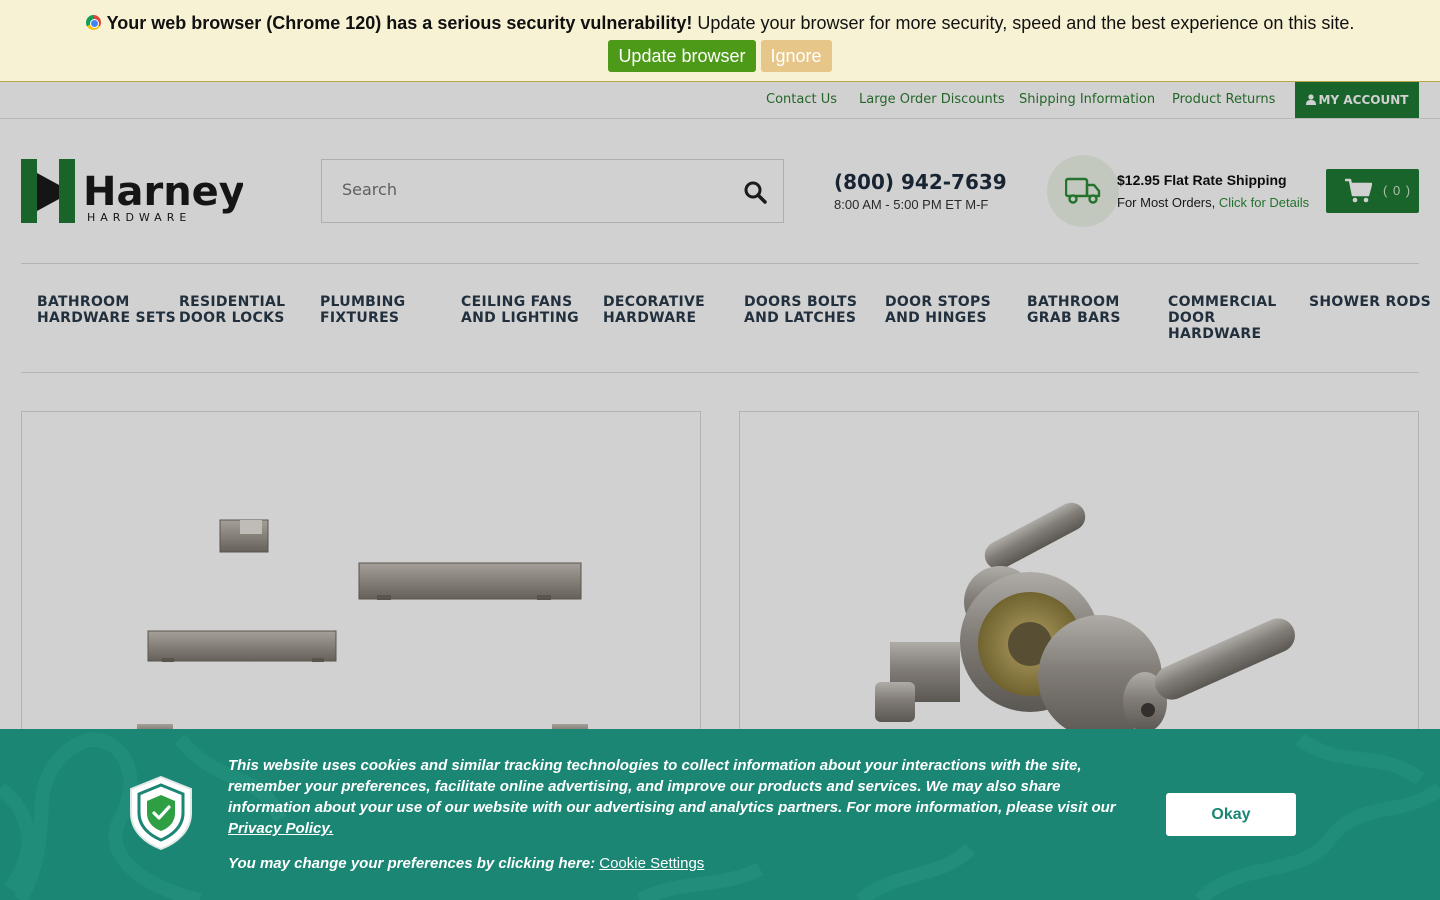 The width and height of the screenshot is (1440, 900). What do you see at coordinates (720, 263) in the screenshot?
I see `nav-divider-top` at bounding box center [720, 263].